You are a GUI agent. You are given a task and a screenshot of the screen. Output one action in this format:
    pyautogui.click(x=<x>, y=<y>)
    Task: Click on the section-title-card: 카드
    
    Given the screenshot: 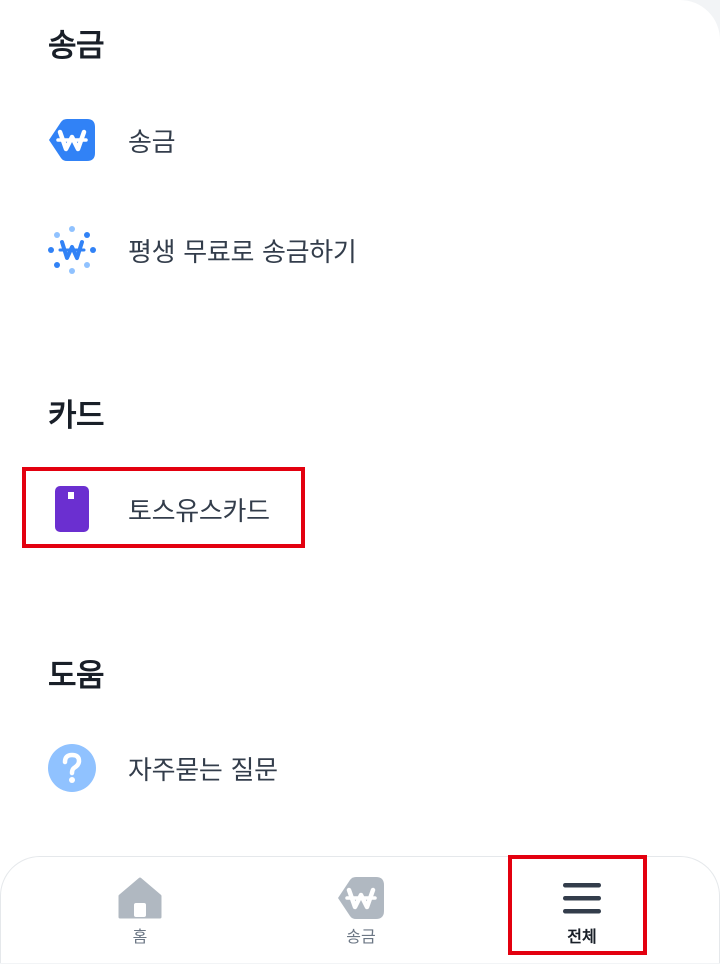 What is the action you would take?
    pyautogui.click(x=76, y=416)
    